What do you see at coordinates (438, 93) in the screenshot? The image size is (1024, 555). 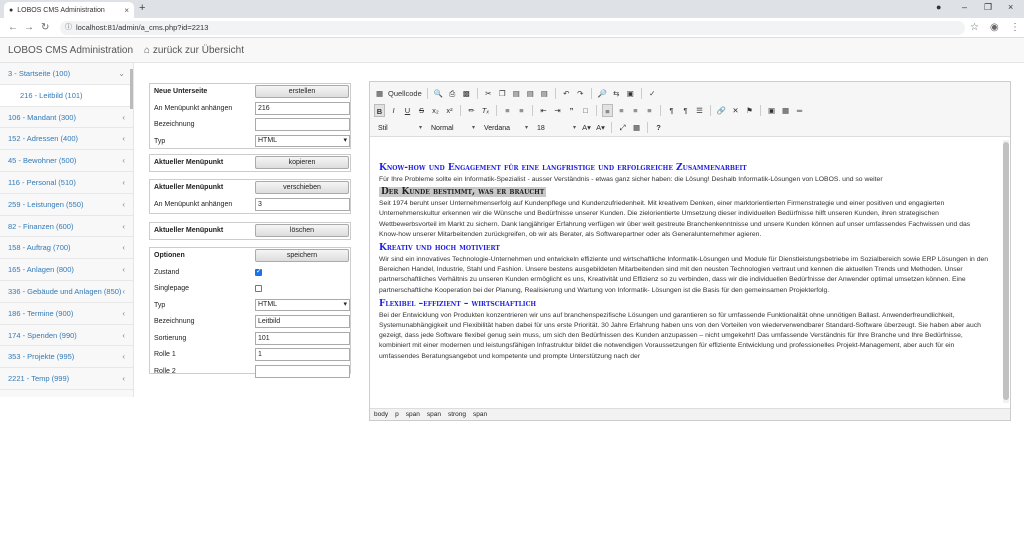 I see `preview-icon: 🔍` at bounding box center [438, 93].